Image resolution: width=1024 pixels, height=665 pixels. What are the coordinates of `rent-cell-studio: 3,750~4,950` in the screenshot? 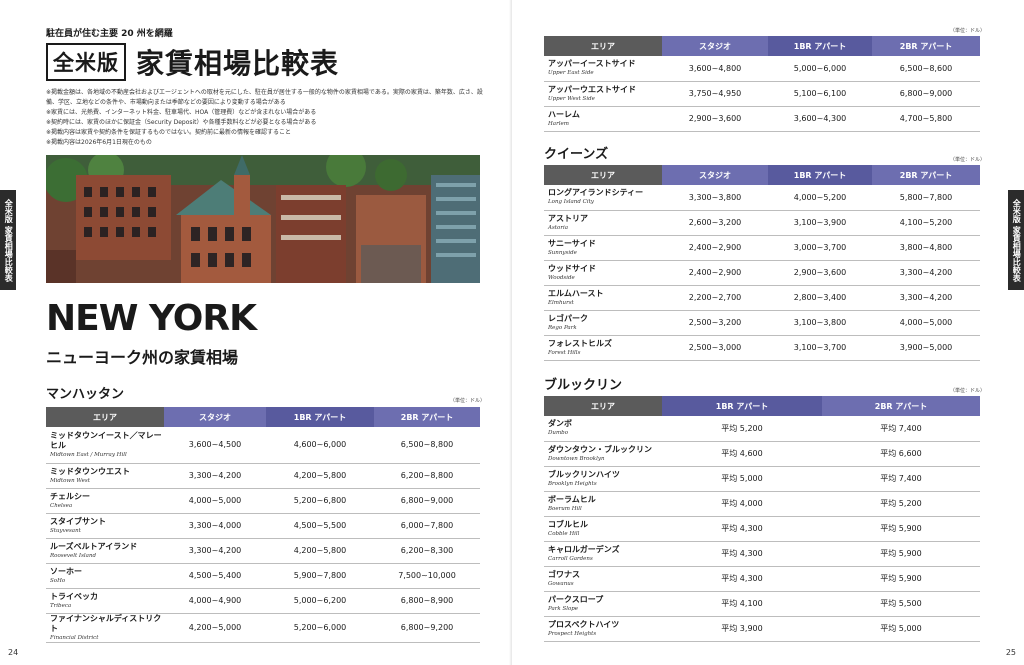 It's located at (715, 94).